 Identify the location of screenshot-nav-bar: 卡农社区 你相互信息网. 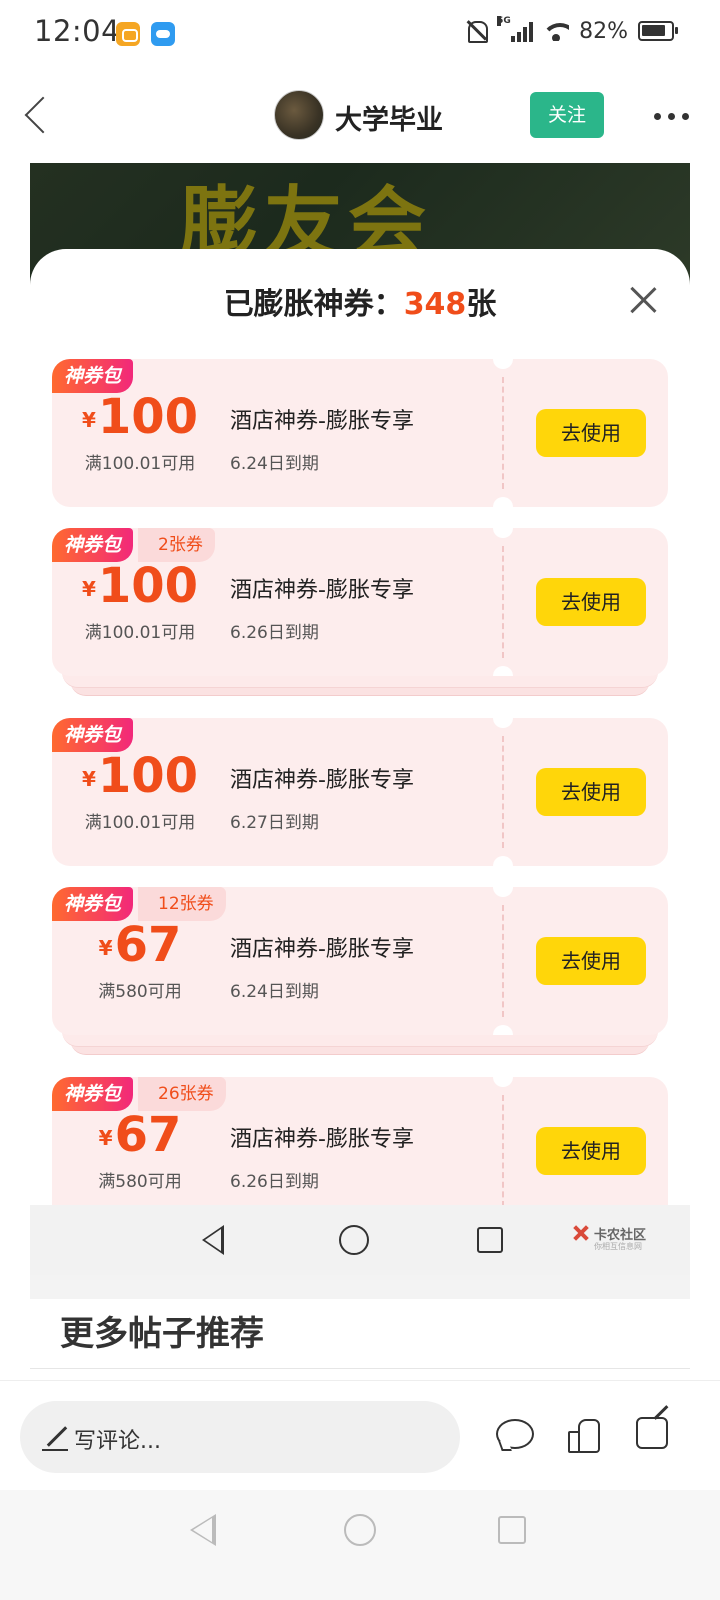
(360, 1240).